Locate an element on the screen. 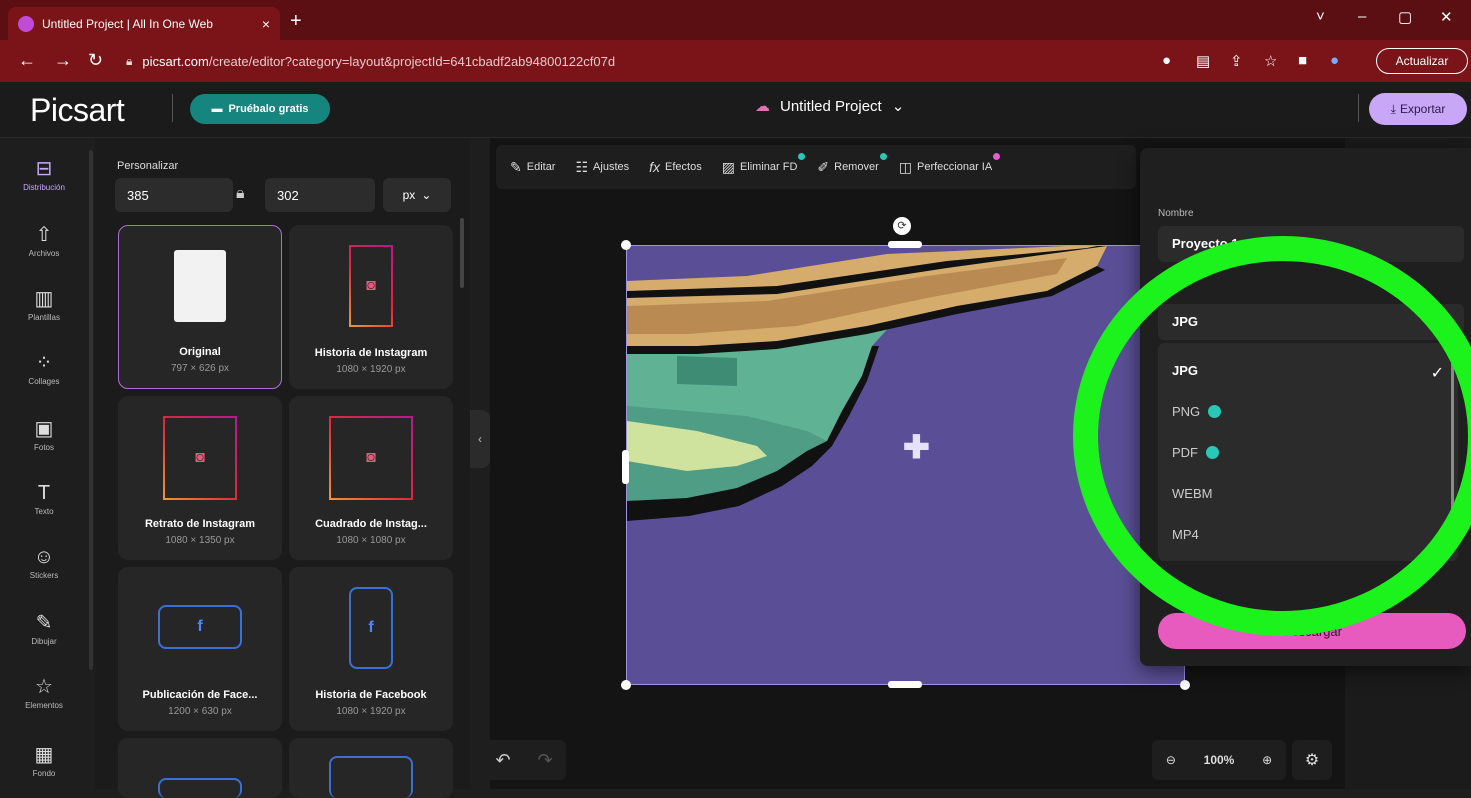 The height and width of the screenshot is (798, 1471). format-select: JPG ⌃ is located at coordinates (1311, 322).